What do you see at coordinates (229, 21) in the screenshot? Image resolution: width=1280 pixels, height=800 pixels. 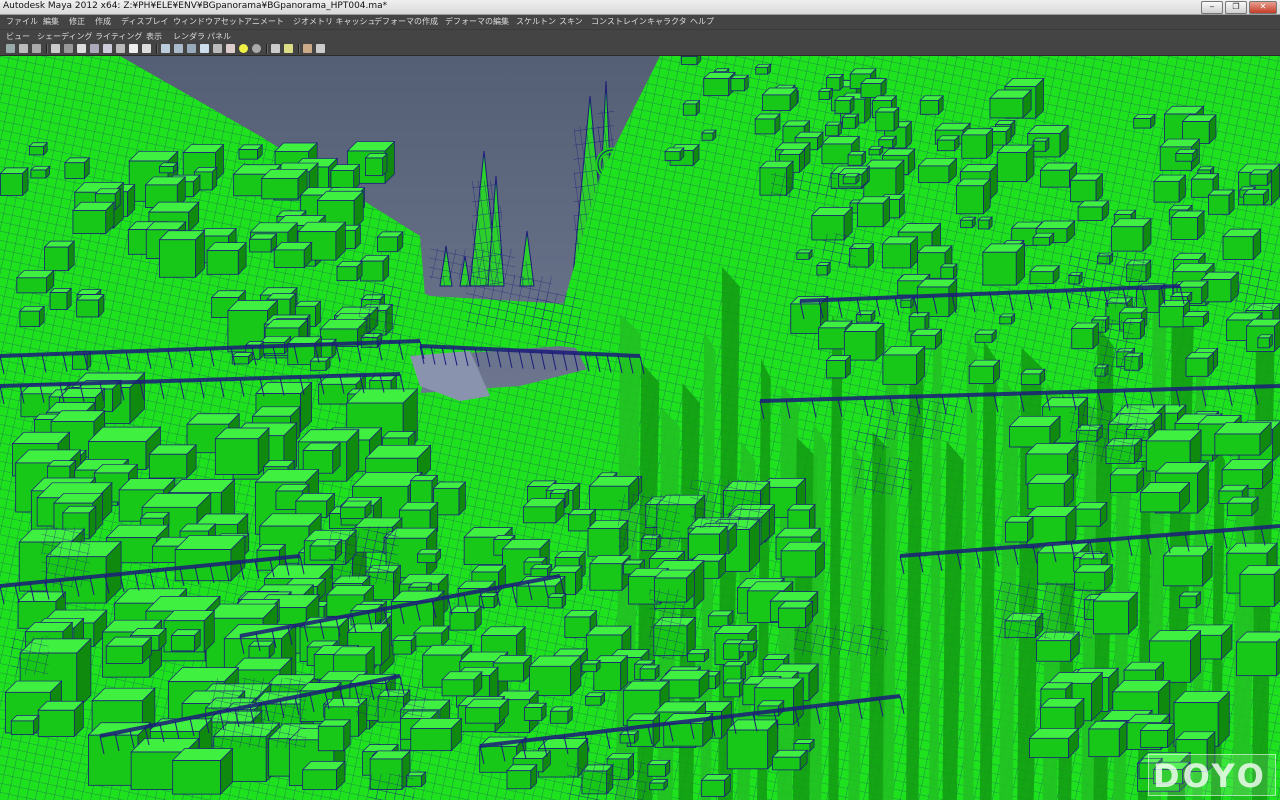 I see `menu-item: アセット` at bounding box center [229, 21].